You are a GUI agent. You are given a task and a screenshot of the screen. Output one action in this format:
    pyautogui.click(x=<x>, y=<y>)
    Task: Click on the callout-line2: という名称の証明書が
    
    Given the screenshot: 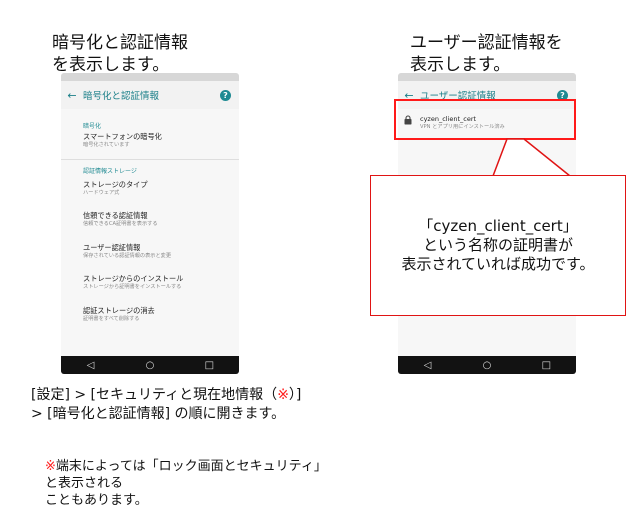 What is the action you would take?
    pyautogui.click(x=497, y=245)
    